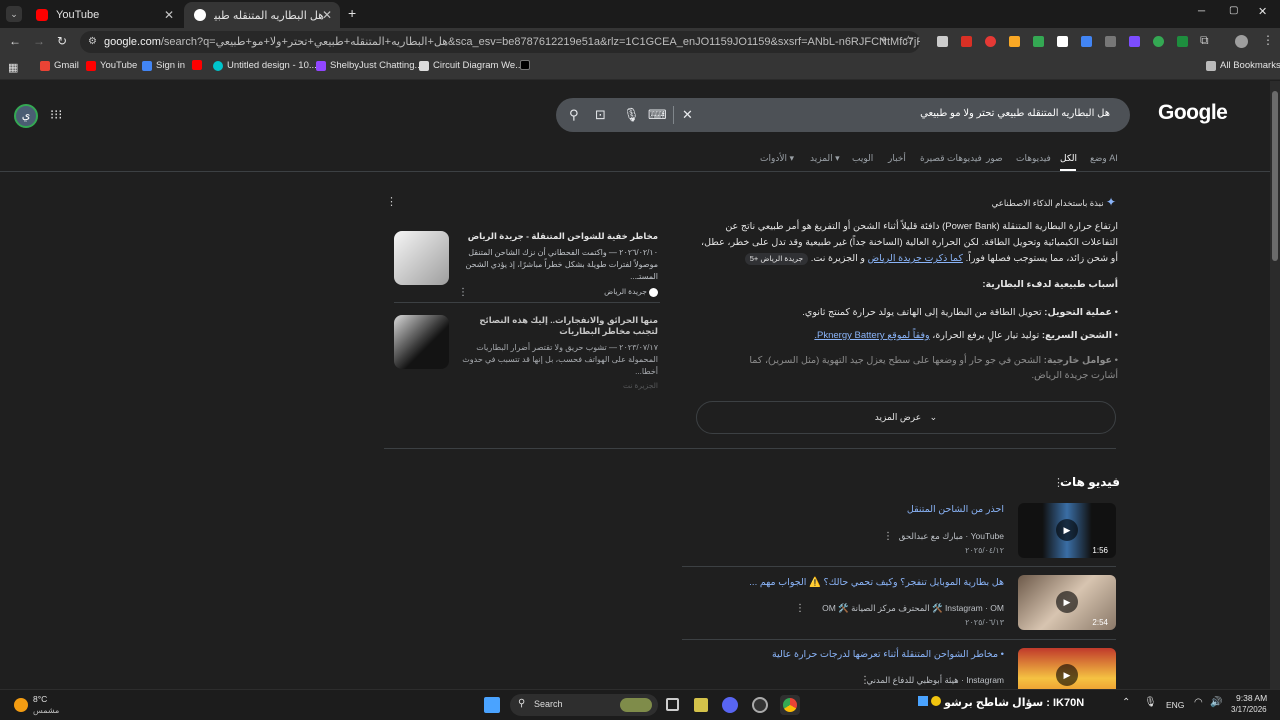  What do you see at coordinates (62, 41) in the screenshot?
I see `reload-icon: ↻` at bounding box center [62, 41].